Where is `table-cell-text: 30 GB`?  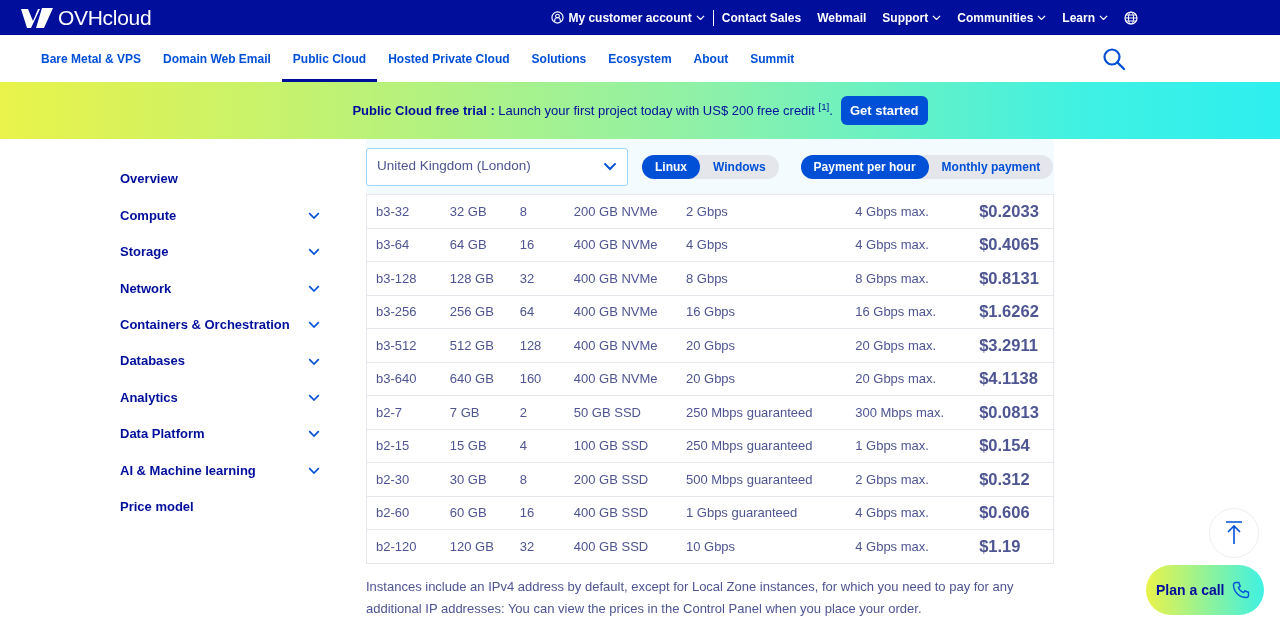
table-cell-text: 30 GB is located at coordinates (468, 479).